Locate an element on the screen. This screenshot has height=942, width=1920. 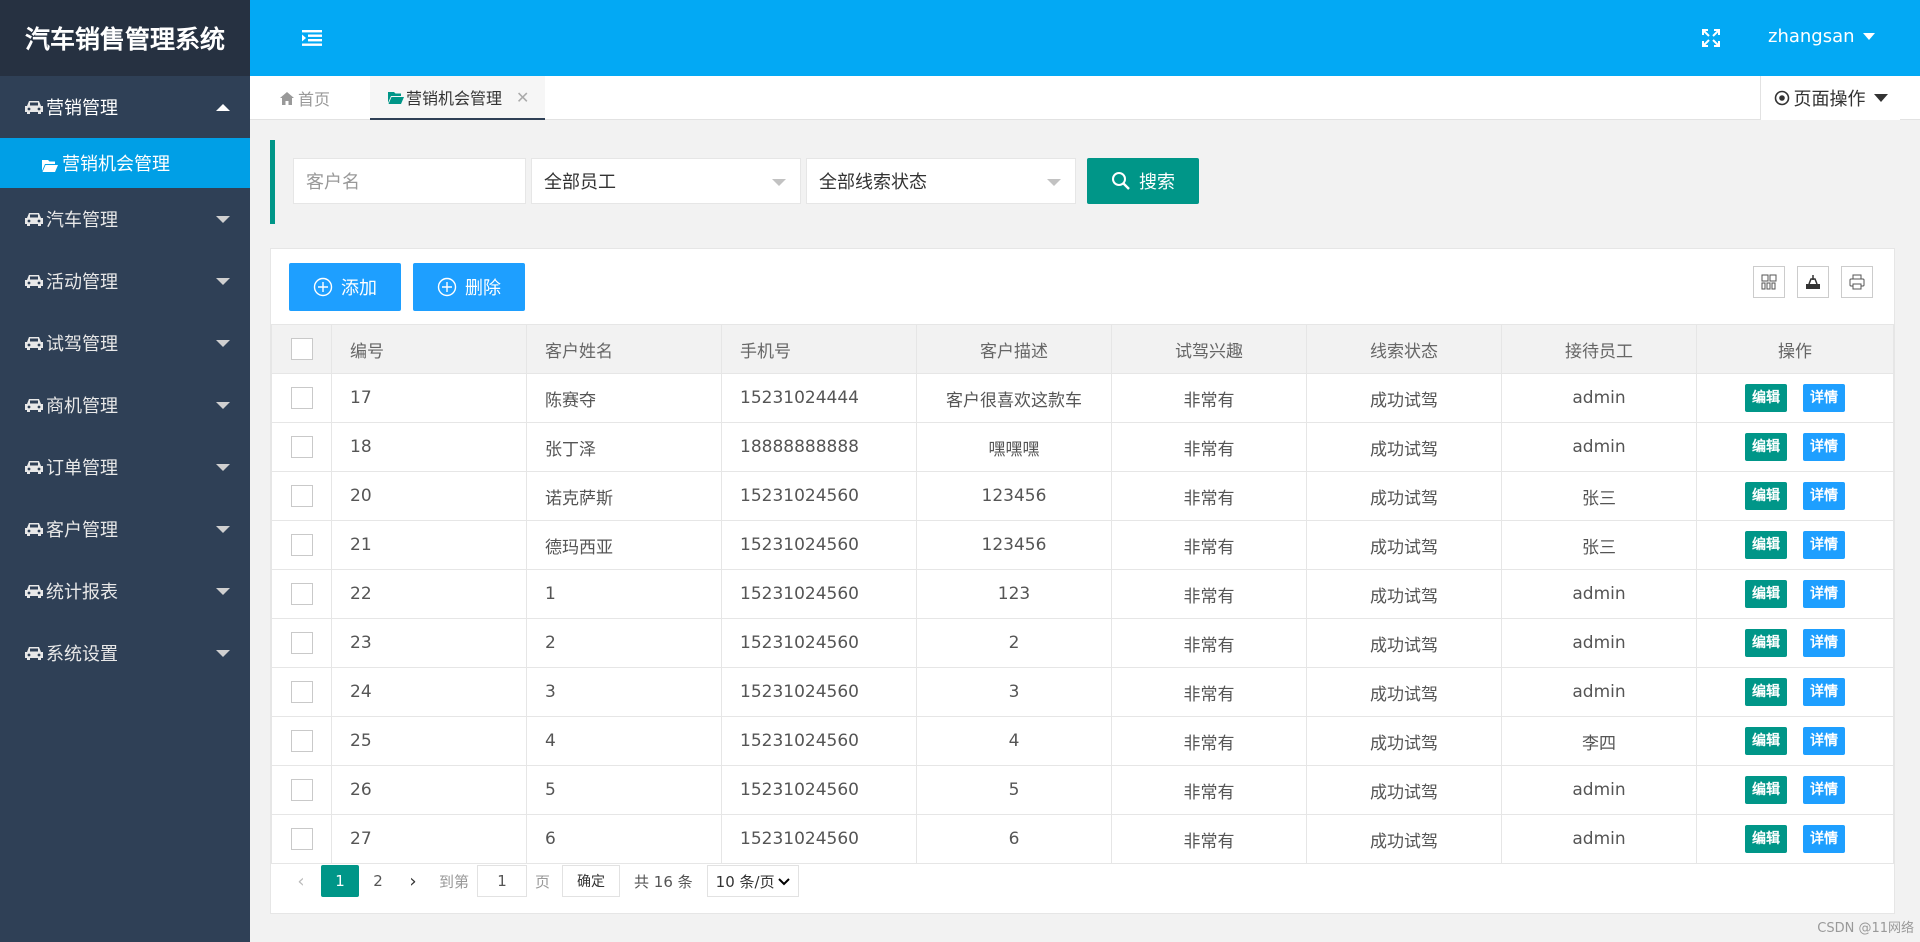
table-cell: 1 is located at coordinates (624, 594).